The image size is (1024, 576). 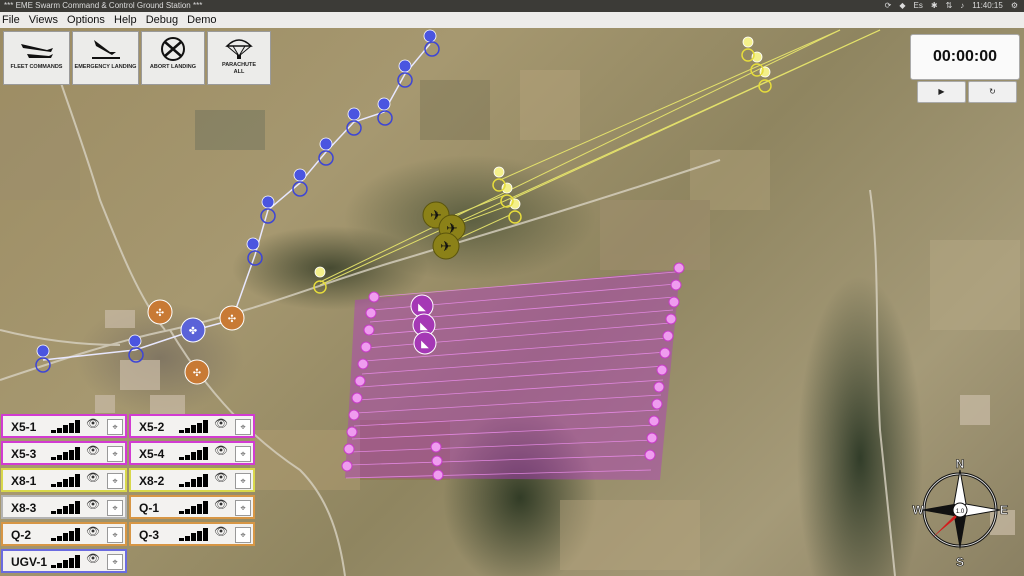 What do you see at coordinates (24, 427) in the screenshot?
I see `vehicle-name: X5-1` at bounding box center [24, 427].